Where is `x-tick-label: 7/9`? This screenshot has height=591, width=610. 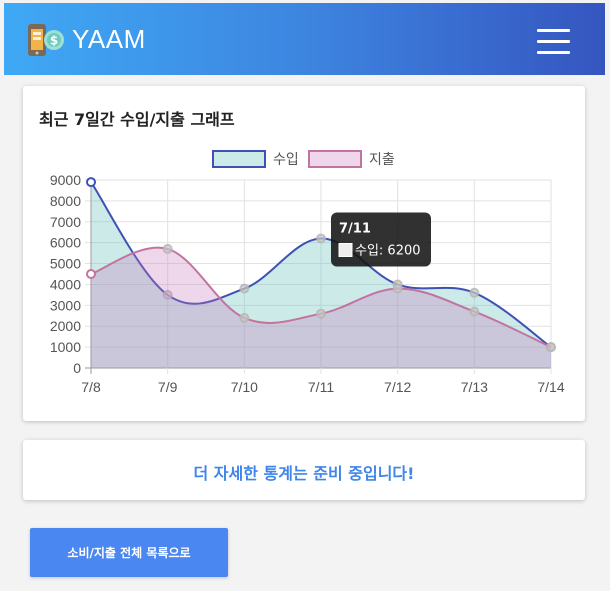
x-tick-label: 7/9 is located at coordinates (168, 387).